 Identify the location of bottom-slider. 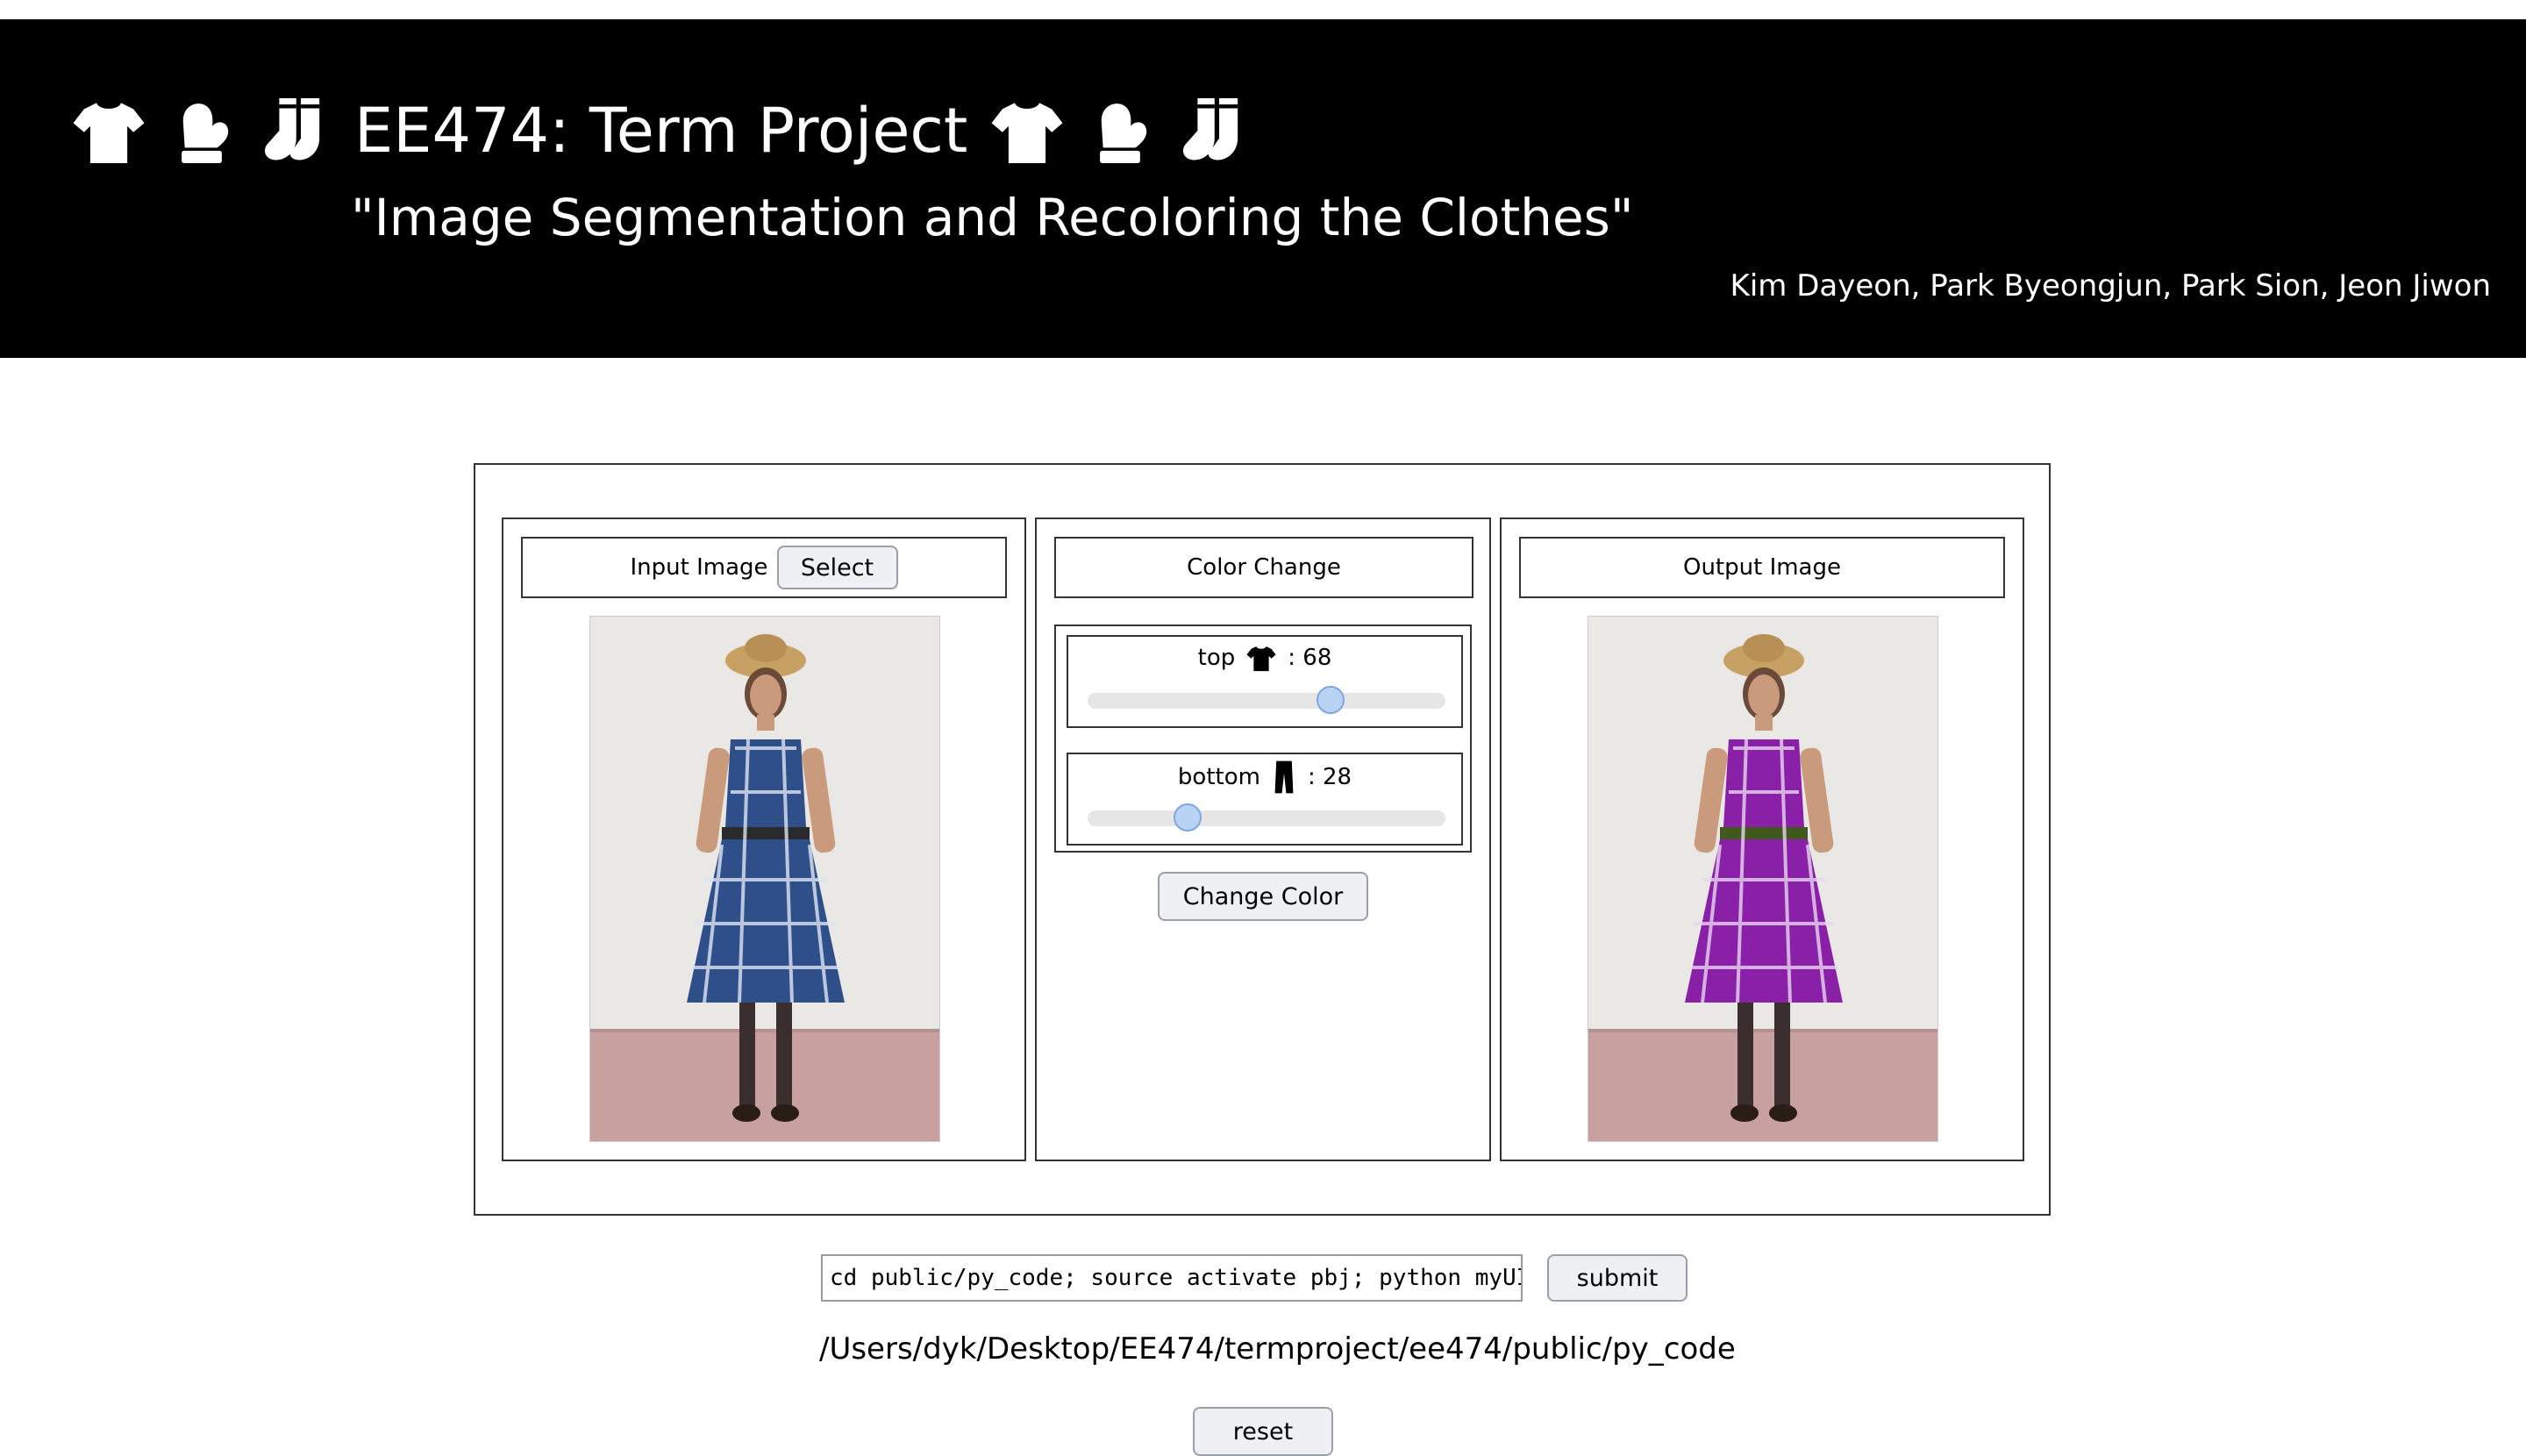
(1266, 817).